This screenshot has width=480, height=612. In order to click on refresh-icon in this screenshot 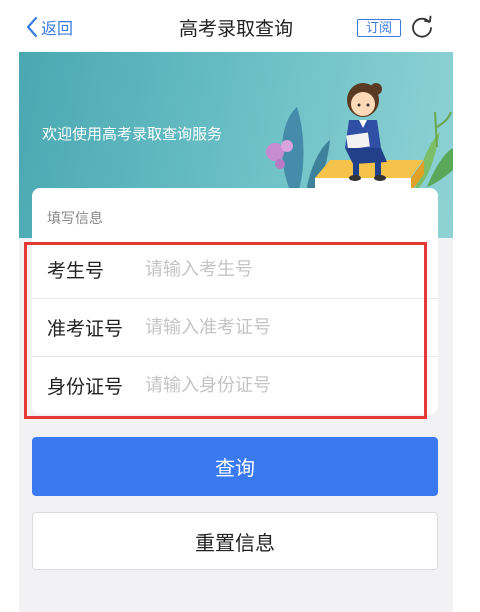, I will do `click(422, 27)`.